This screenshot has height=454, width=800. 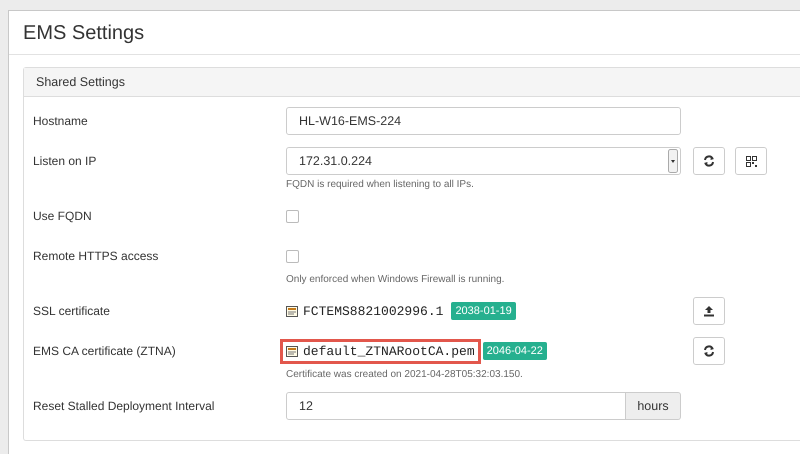 I want to click on field-label: Listen on IP, so click(x=64, y=161).